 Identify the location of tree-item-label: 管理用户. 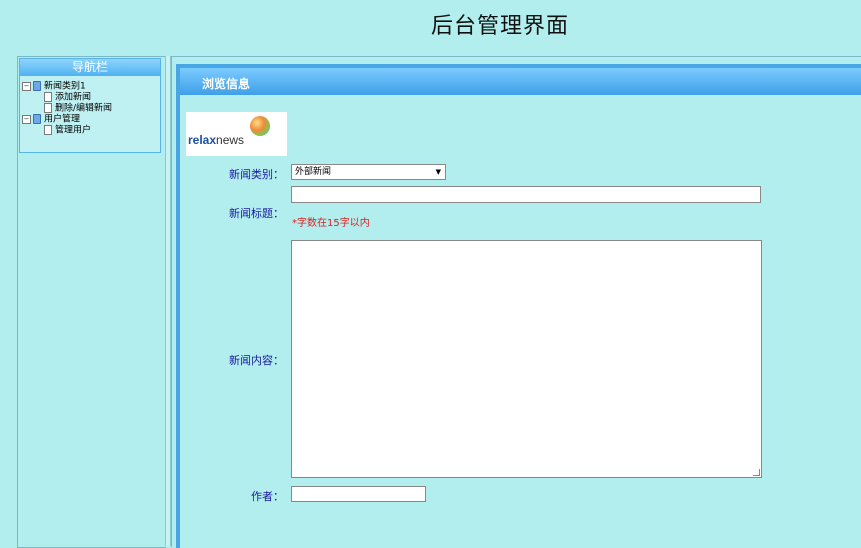
(73, 130).